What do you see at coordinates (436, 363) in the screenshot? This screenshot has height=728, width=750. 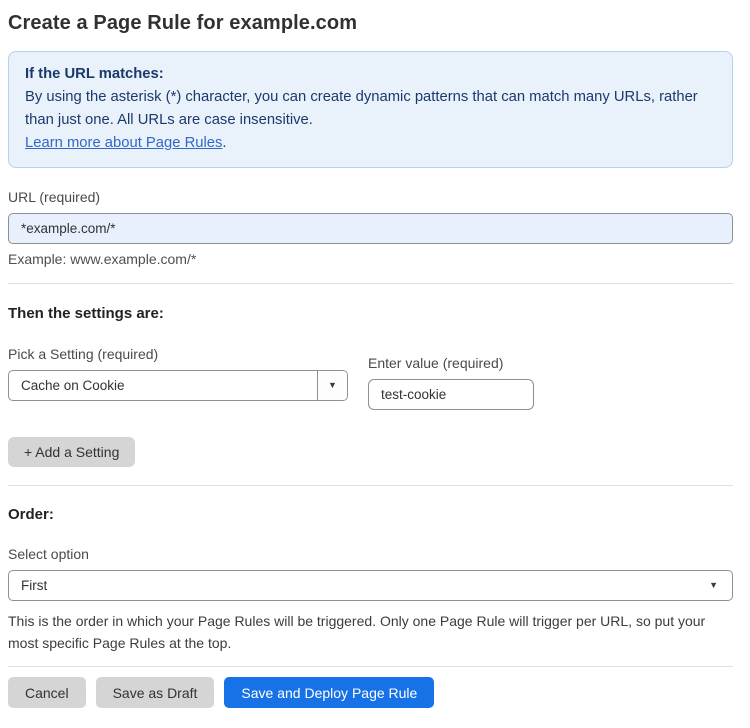 I see `setting-value-label: Enter value (required)` at bounding box center [436, 363].